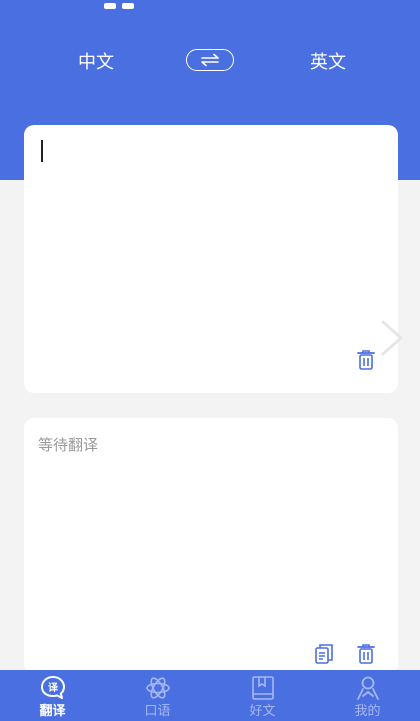 This screenshot has width=420, height=721. I want to click on nav-item-translate: 译 翻译, so click(52, 695).